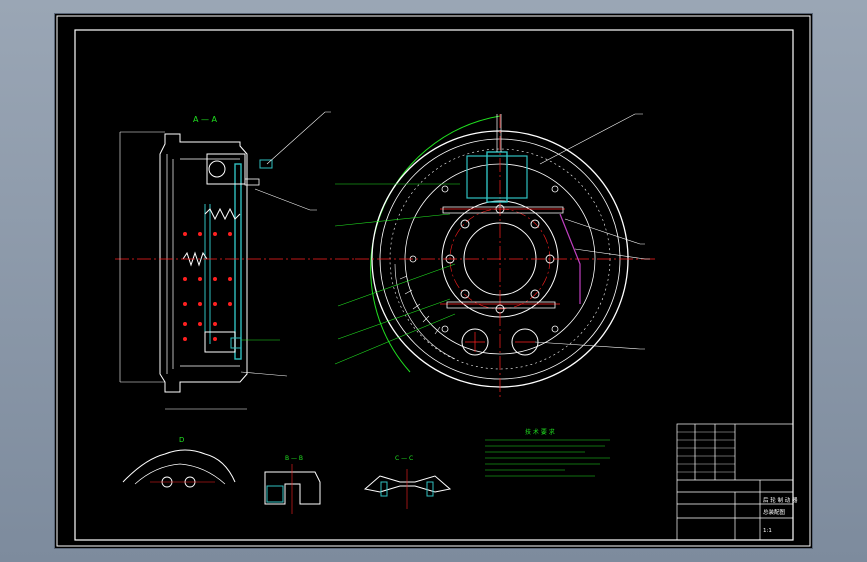 This screenshot has height=562, width=867. What do you see at coordinates (547, 458) in the screenshot?
I see `notes-lines` at bounding box center [547, 458].